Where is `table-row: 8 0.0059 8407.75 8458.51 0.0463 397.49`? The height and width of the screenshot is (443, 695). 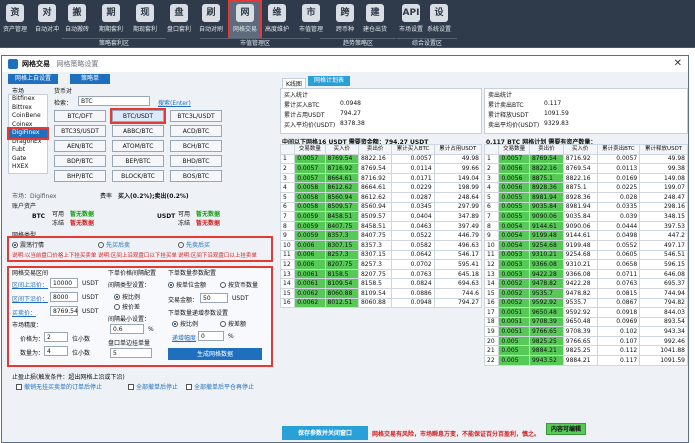
table-row: 8 0.0059 8407.75 8458.51 0.0463 397.49 is located at coordinates (381, 226).